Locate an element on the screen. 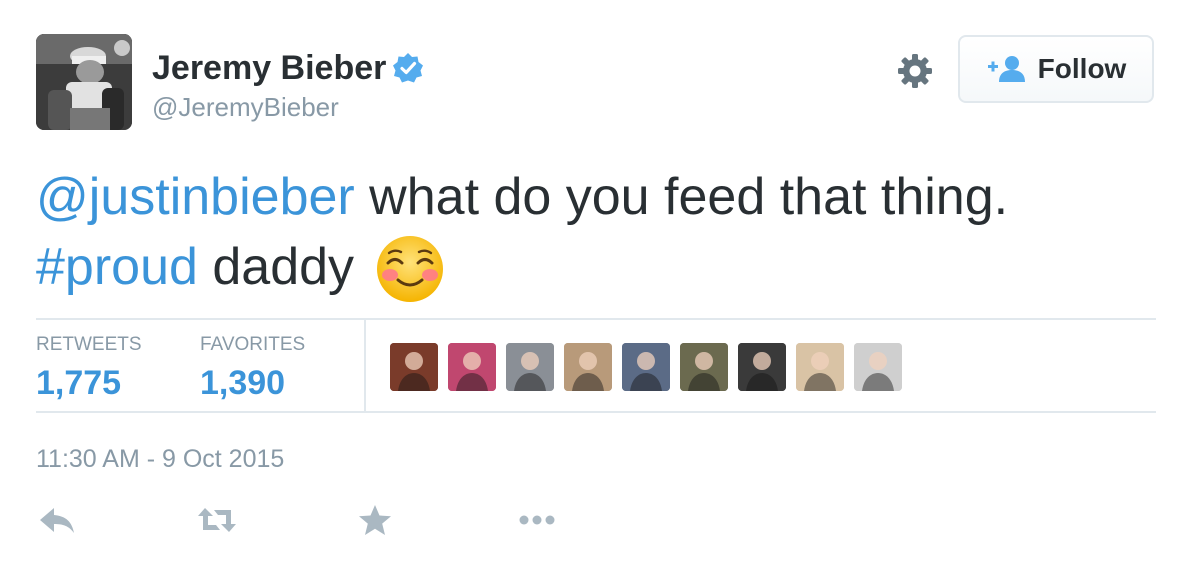 The height and width of the screenshot is (580, 1186). favorites-stat: FAVORITES 1,390 is located at coordinates (252, 368).